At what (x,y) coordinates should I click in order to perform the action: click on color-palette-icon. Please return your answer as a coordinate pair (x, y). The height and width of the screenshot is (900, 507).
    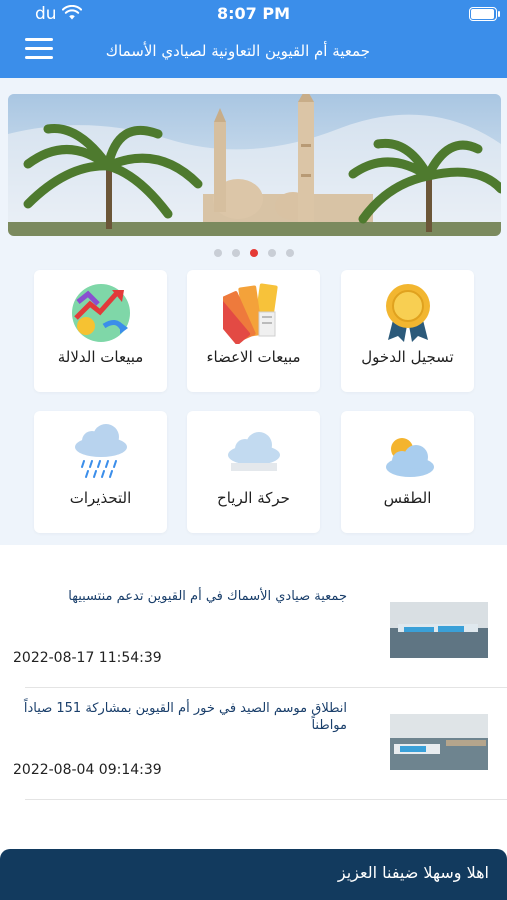
    Looking at the image, I should click on (253, 313).